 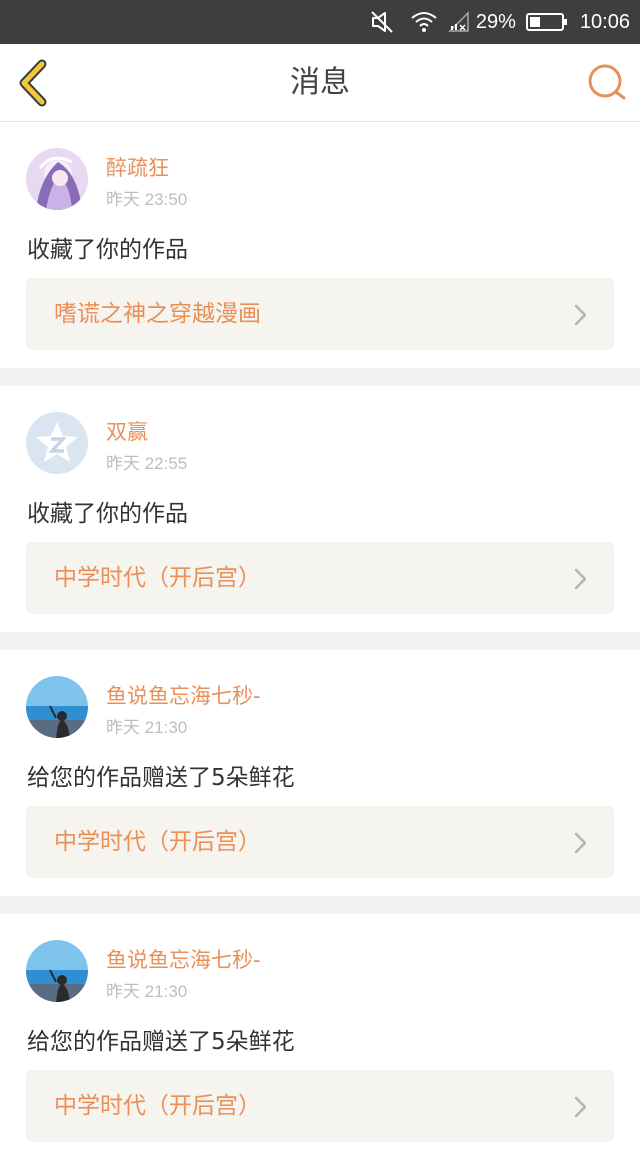 What do you see at coordinates (546, 22) in the screenshot?
I see `battery-icon` at bounding box center [546, 22].